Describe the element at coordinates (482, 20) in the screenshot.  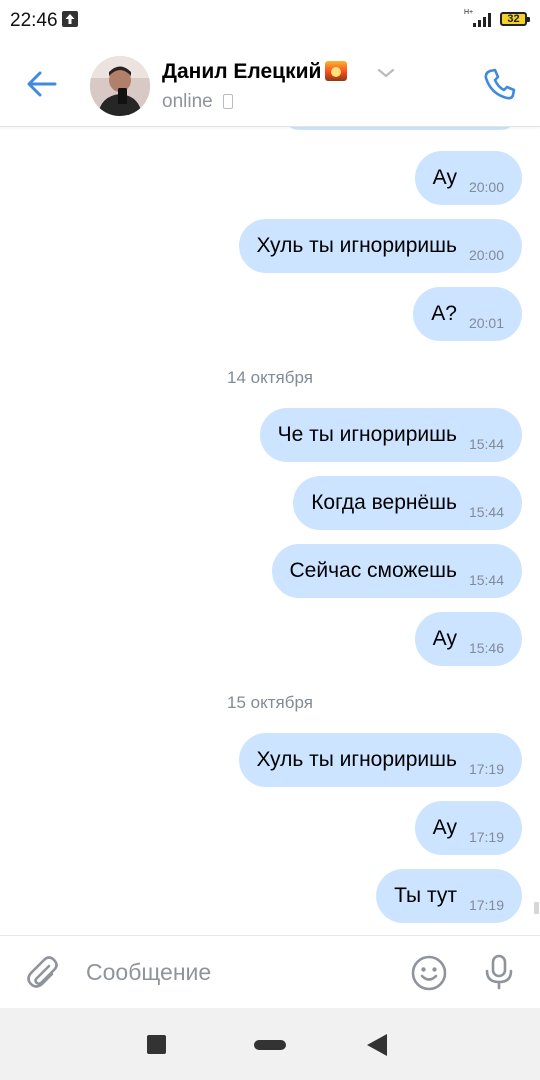
I see `signal-icon` at that location.